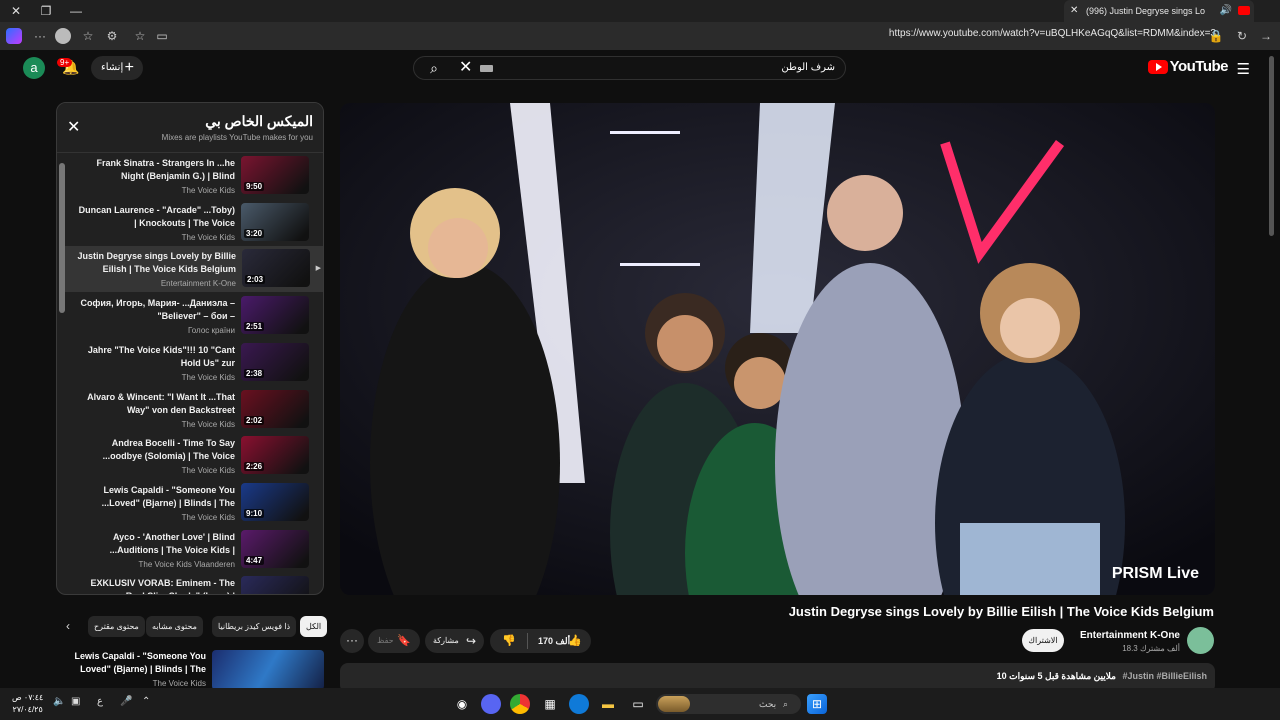  Describe the element at coordinates (1164, 676) in the screenshot. I see `hashtags: #Justin #BillieEilish` at that location.